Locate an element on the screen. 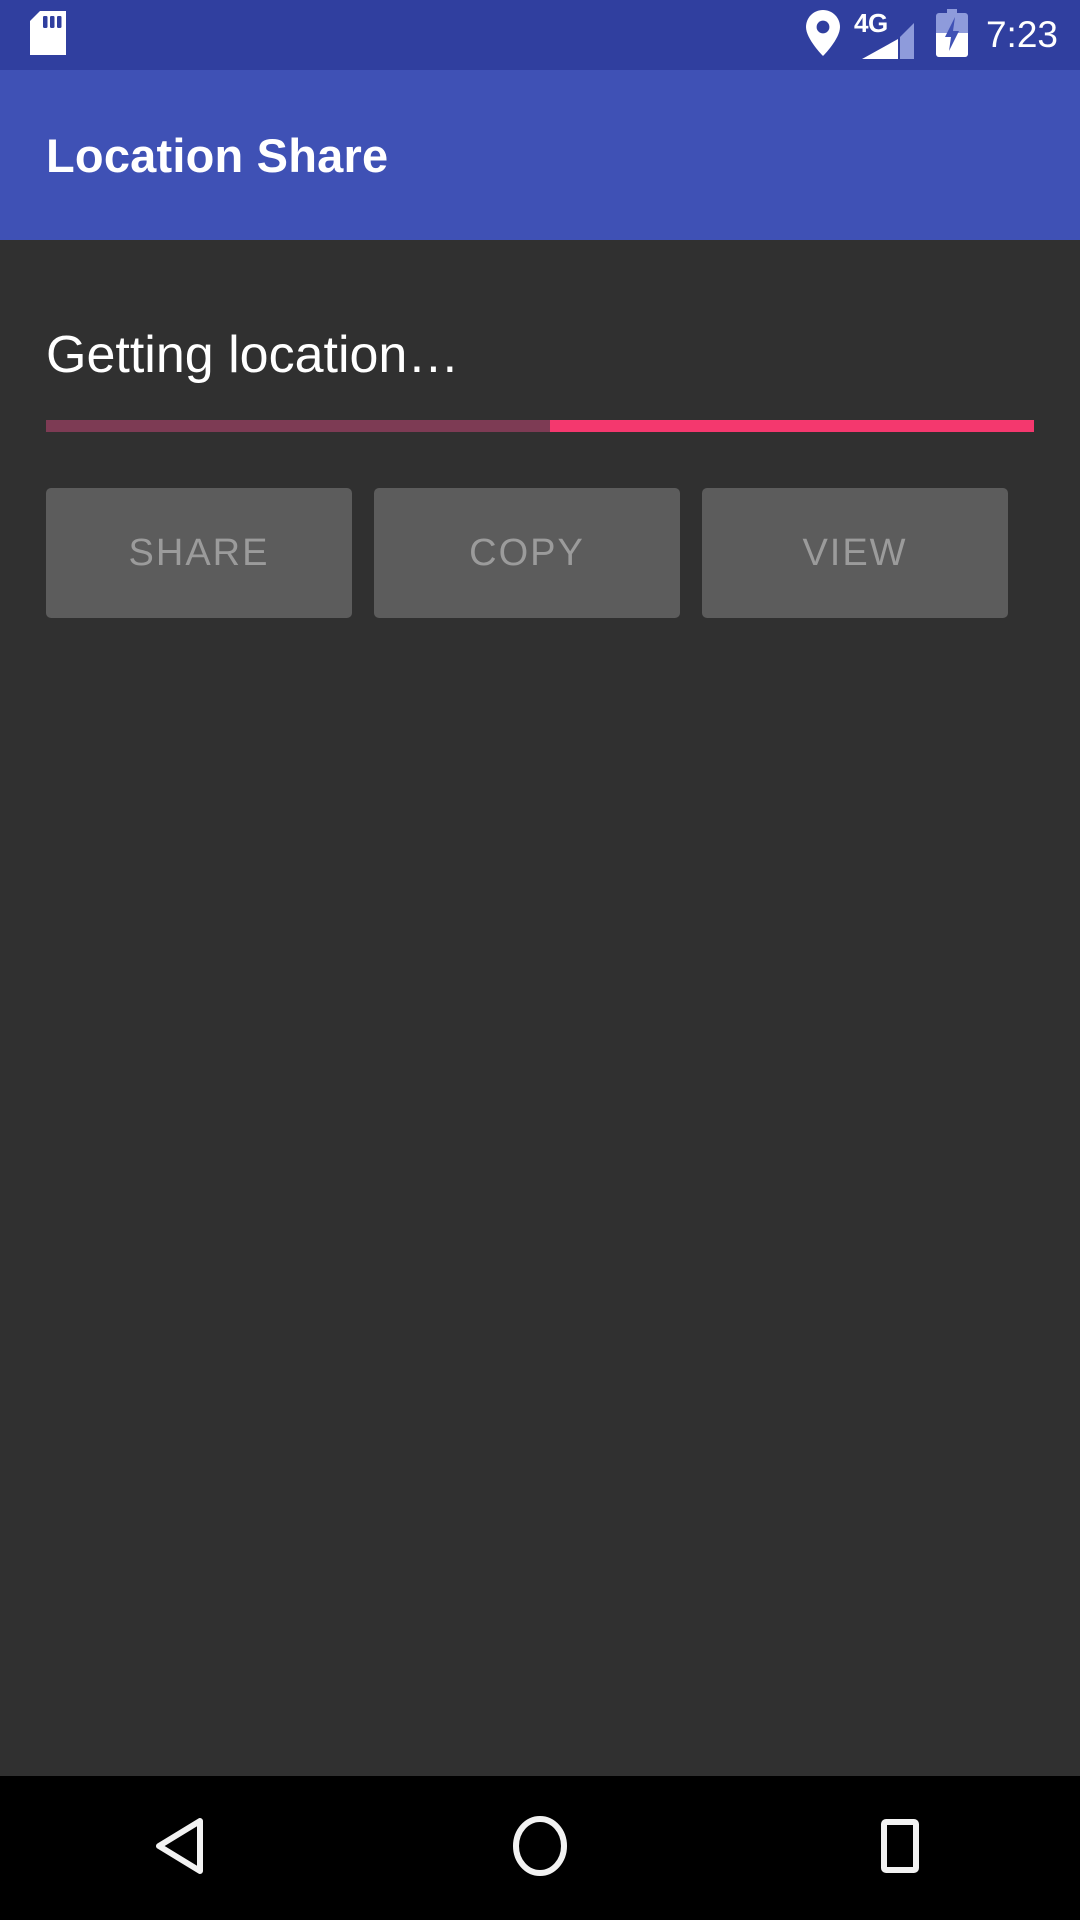 This screenshot has height=1920, width=1080. navigation-bar is located at coordinates (540, 1848).